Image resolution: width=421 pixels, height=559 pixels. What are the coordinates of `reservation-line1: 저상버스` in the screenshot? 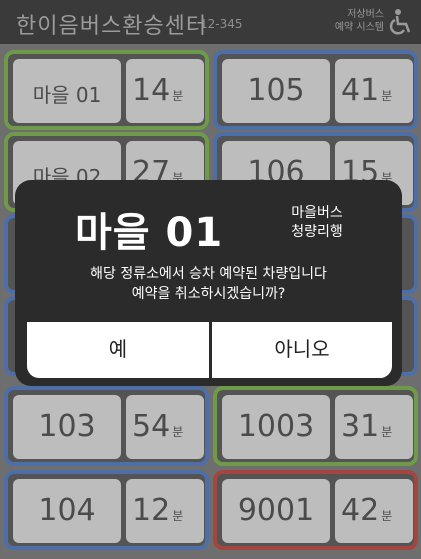 It's located at (365, 14).